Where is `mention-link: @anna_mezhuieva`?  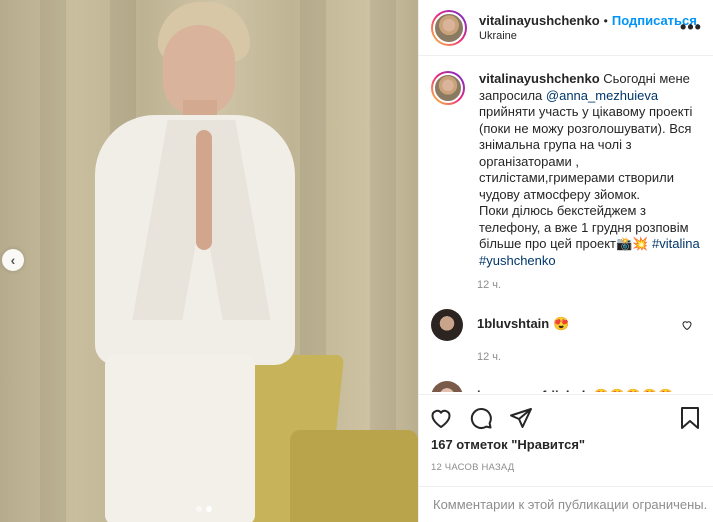
mention-link: @anna_mezhuieva is located at coordinates (602, 95).